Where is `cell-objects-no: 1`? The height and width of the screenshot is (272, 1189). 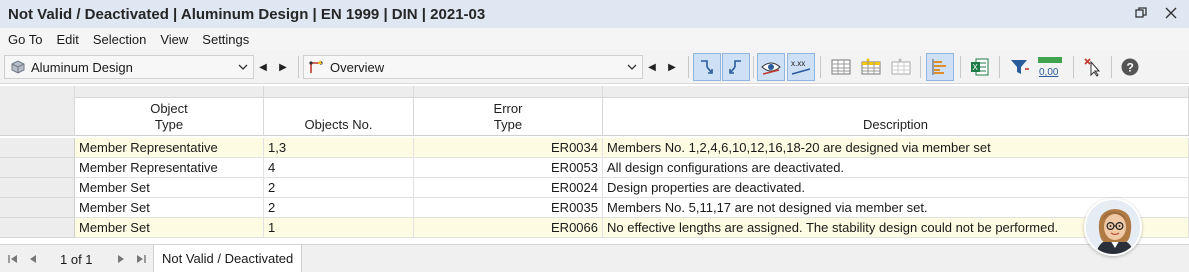 cell-objects-no: 1 is located at coordinates (339, 228).